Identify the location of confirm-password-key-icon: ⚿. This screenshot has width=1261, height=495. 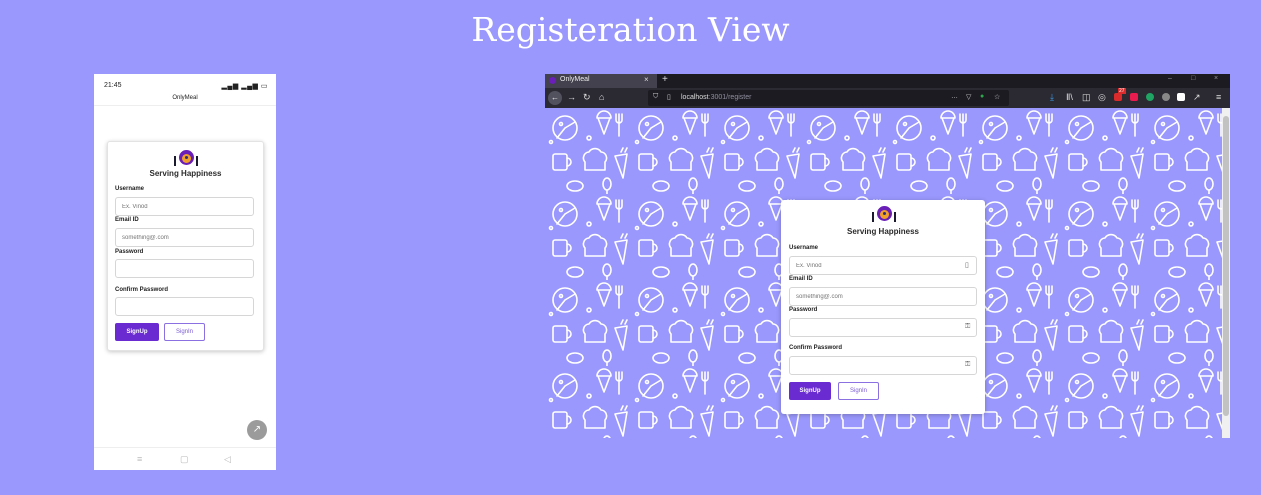
(967, 365).